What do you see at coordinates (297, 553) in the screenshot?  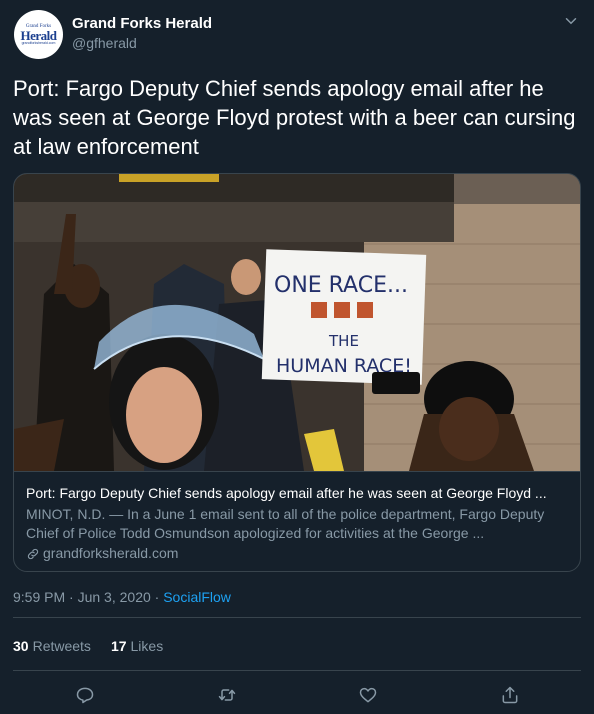 I see `card-domain: grandforksherald.com` at bounding box center [297, 553].